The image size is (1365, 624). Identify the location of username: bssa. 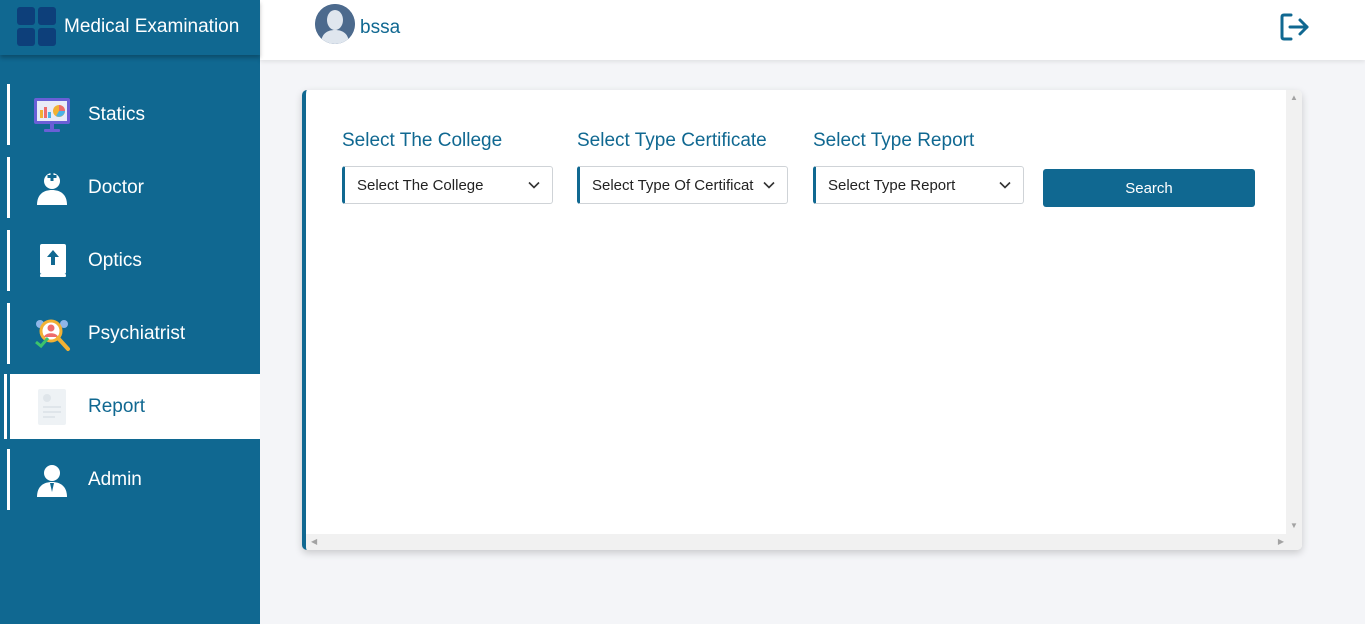
(380, 27).